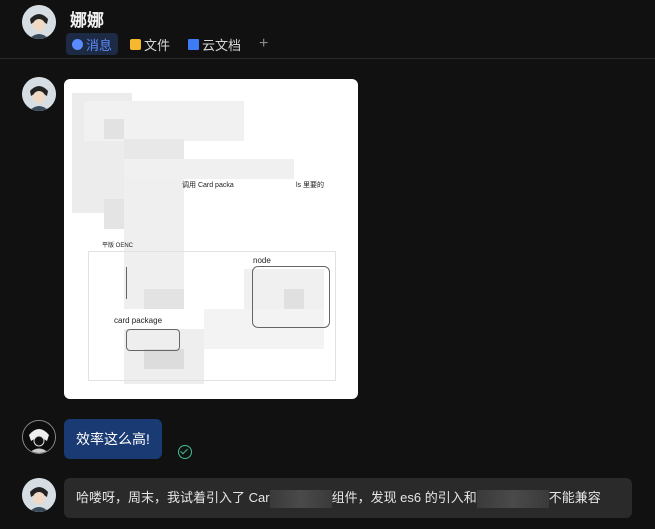  Describe the element at coordinates (136, 44) in the screenshot. I see `folder-icon` at that location.